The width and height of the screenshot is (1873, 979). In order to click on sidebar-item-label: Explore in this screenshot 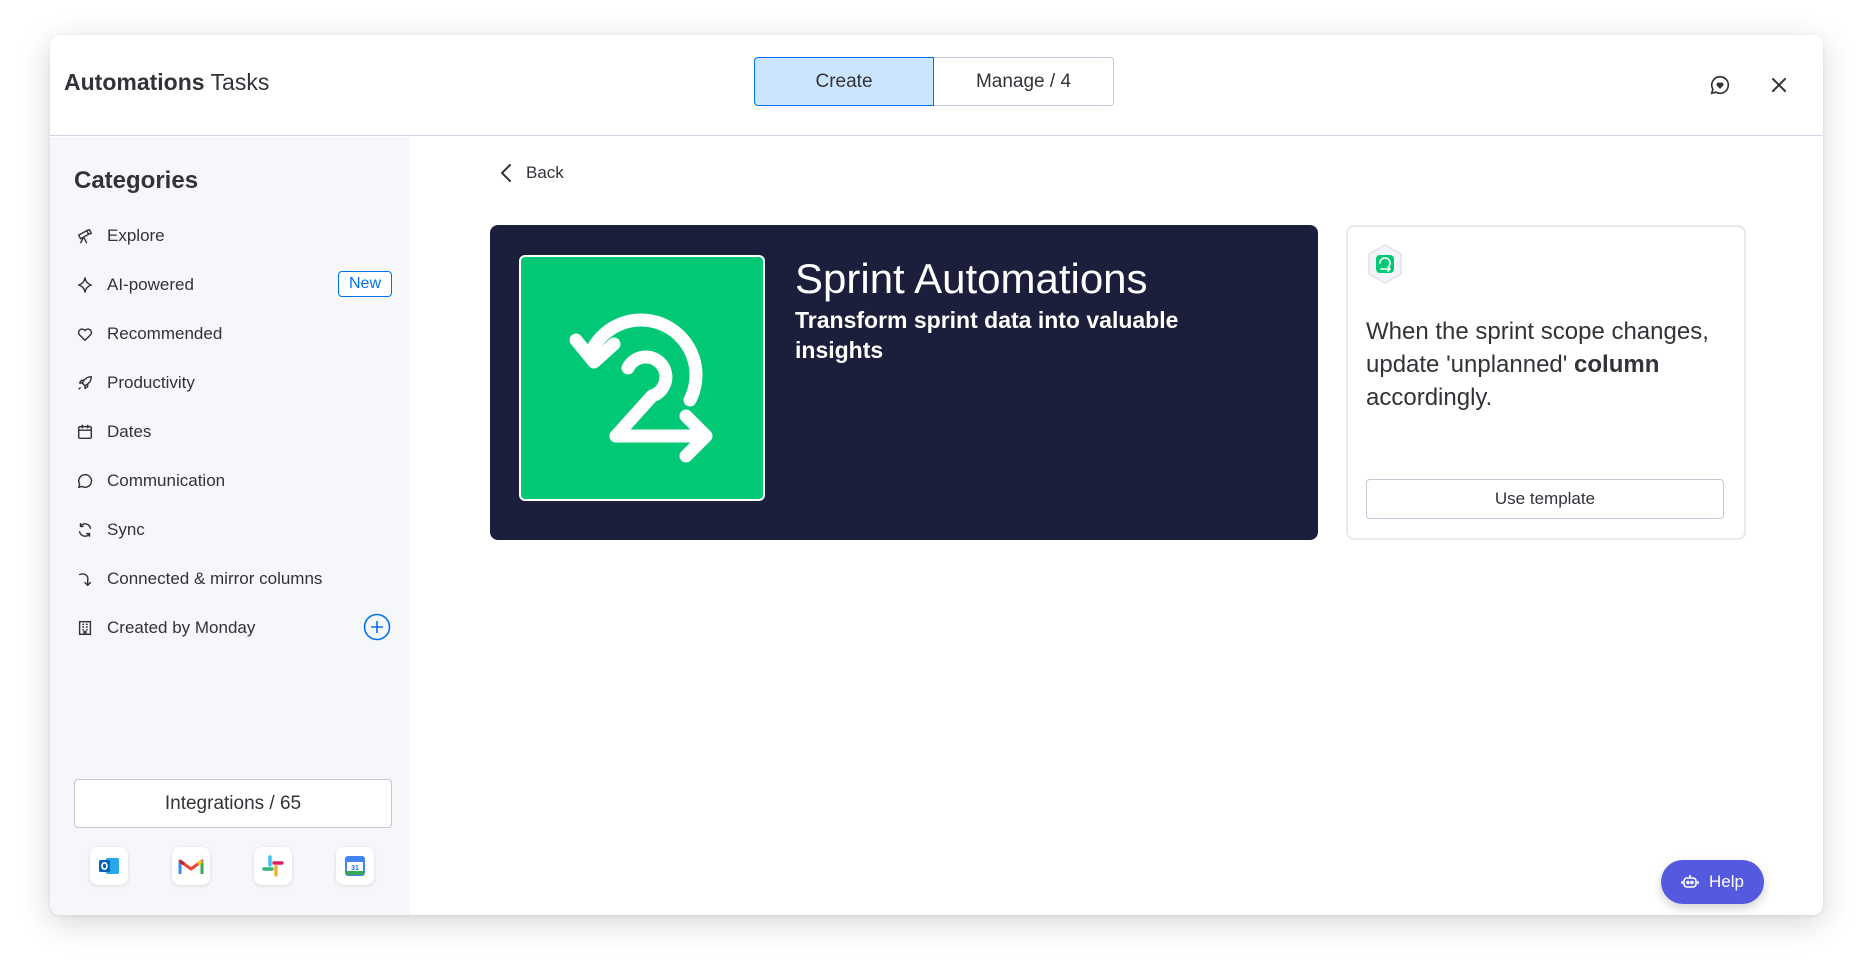, I will do `click(136, 235)`.